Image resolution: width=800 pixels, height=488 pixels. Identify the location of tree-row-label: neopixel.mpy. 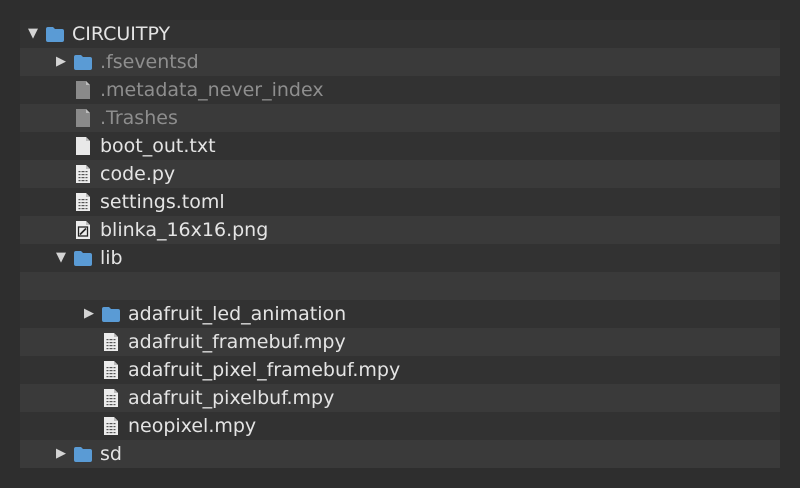
(192, 426).